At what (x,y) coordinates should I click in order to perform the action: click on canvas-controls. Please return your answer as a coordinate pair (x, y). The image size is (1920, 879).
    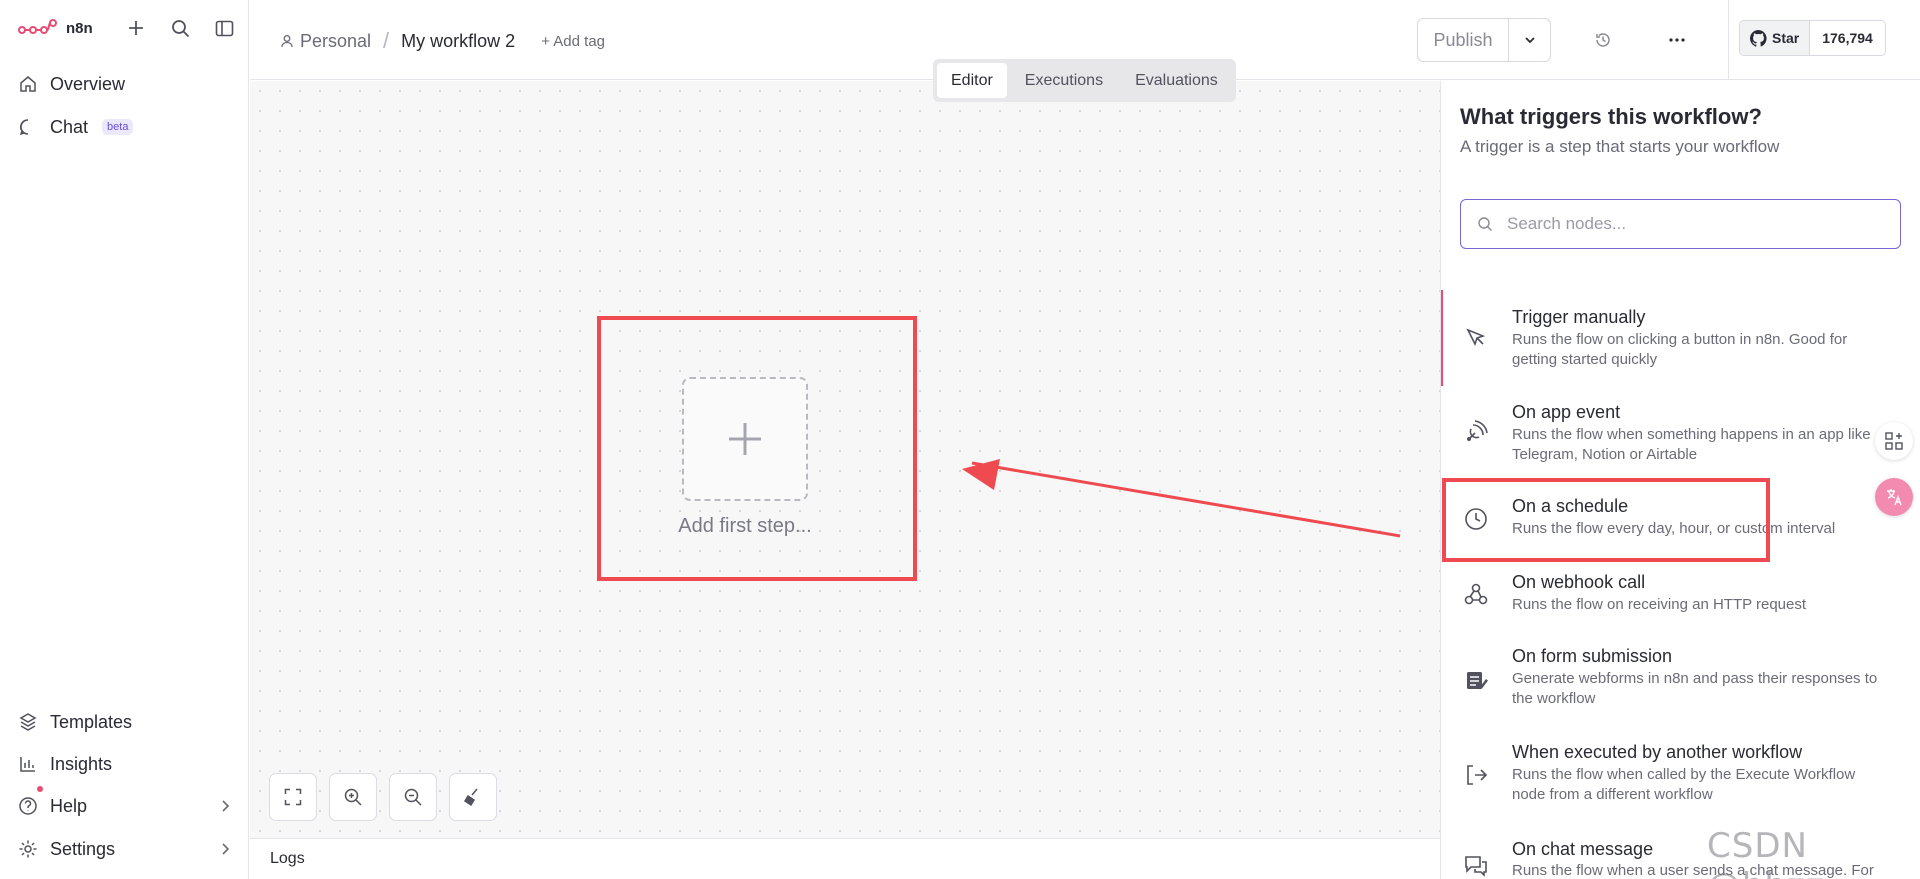
    Looking at the image, I should click on (383, 797).